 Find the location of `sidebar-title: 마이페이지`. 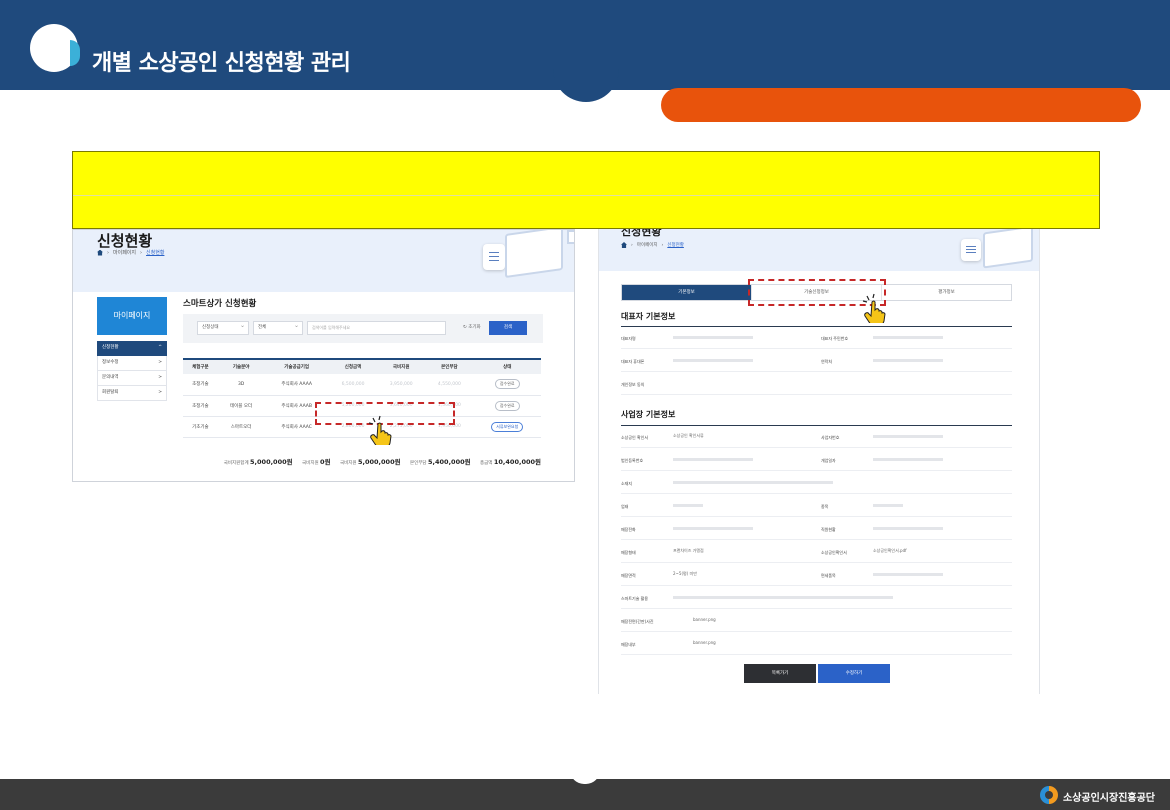

sidebar-title: 마이페이지 is located at coordinates (132, 316).